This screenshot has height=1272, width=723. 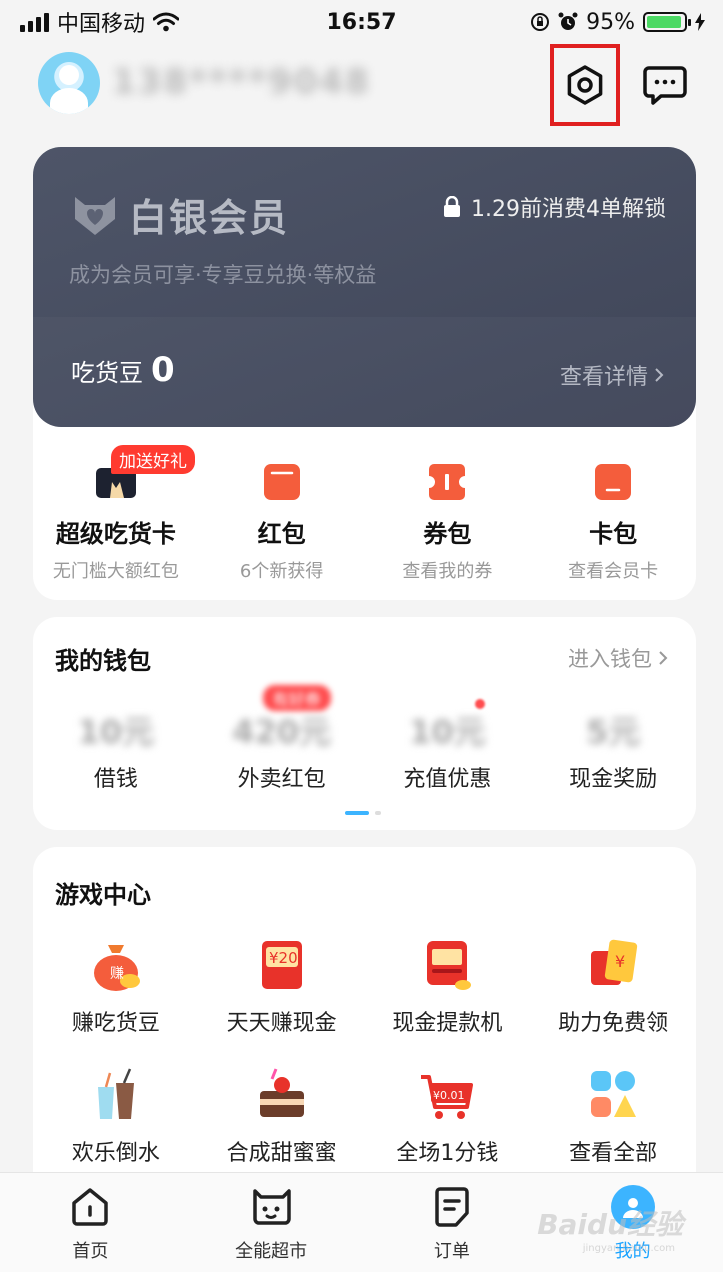 I want to click on svg-text: ¥20, so click(x=283, y=958).